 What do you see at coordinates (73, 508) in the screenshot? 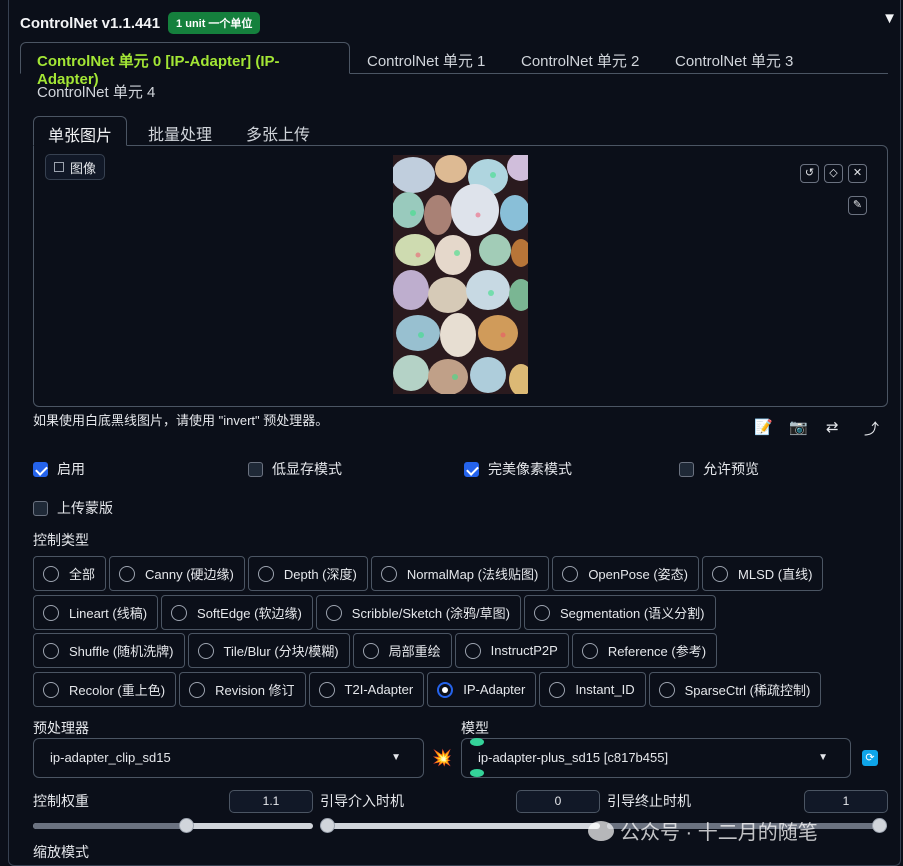
I see `upload-mask-checkbox: 上传蒙版` at bounding box center [73, 508].